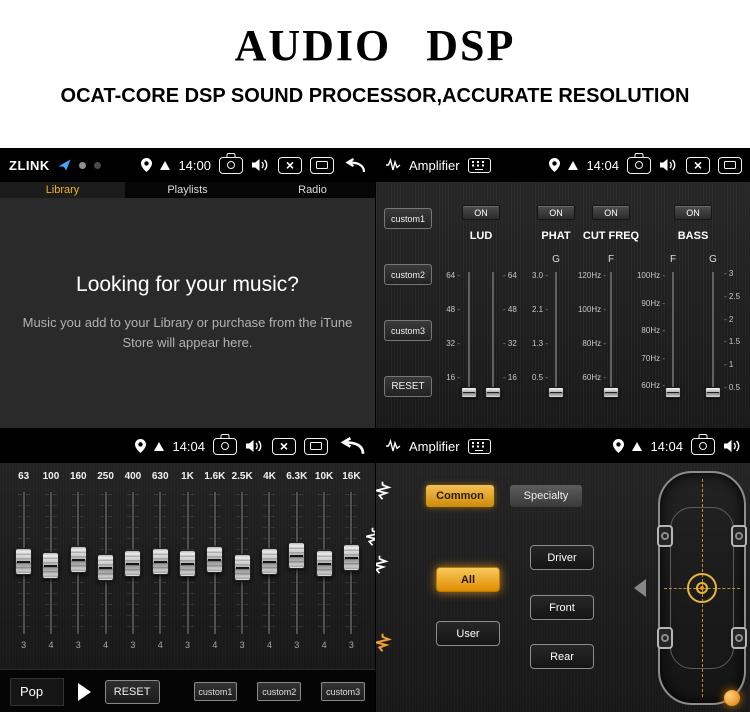  I want to click on clock: 14:04, so click(666, 446).